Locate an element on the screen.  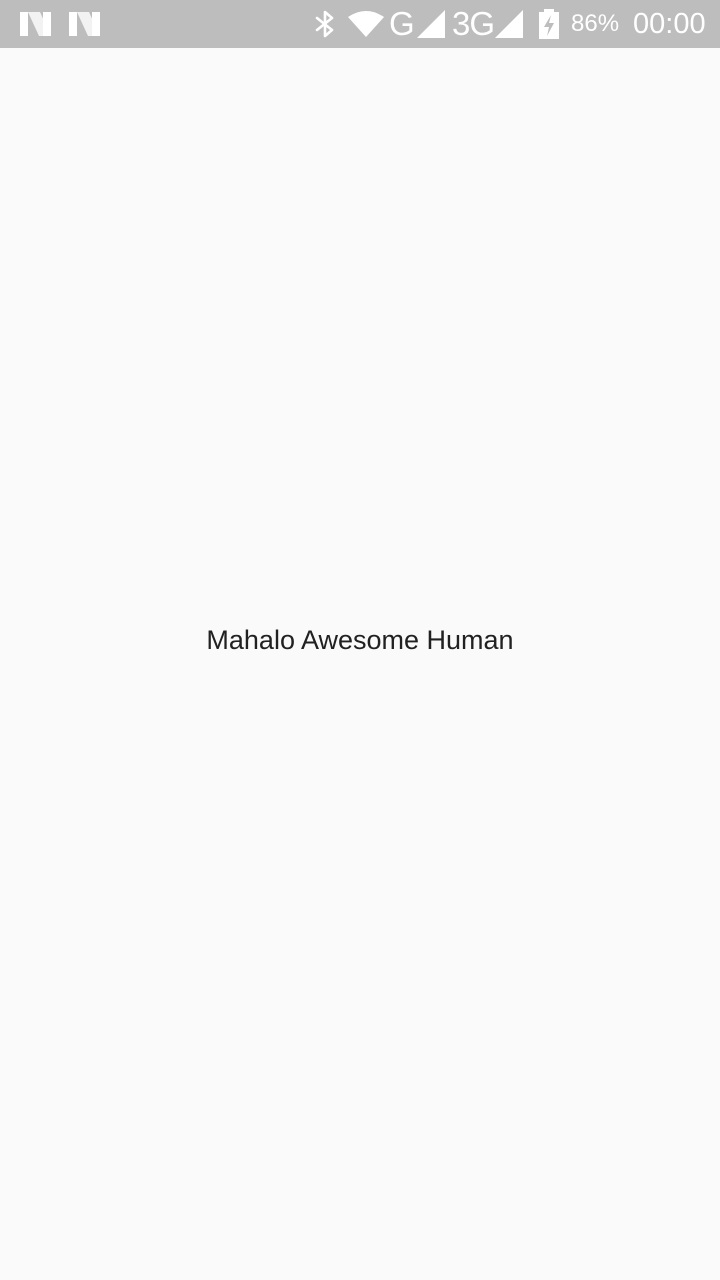
status-bar: G 3G 86% 00:00 is located at coordinates (360, 24).